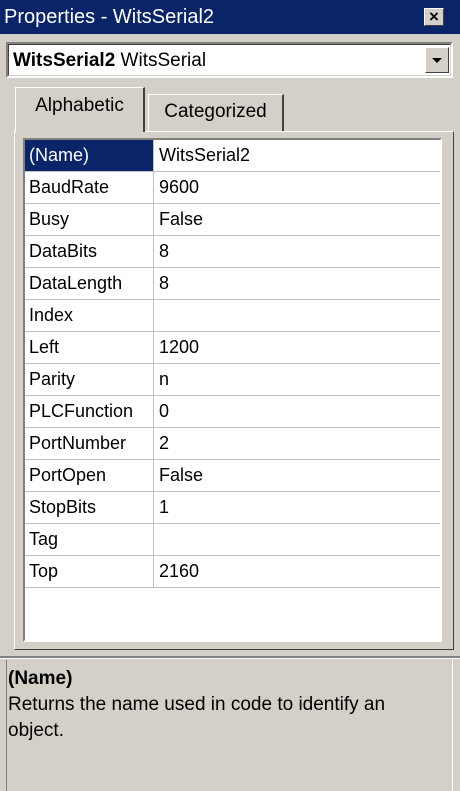 The image size is (460, 791). I want to click on object-selector-value: WitsSerial2 WitsSerial, so click(109, 61).